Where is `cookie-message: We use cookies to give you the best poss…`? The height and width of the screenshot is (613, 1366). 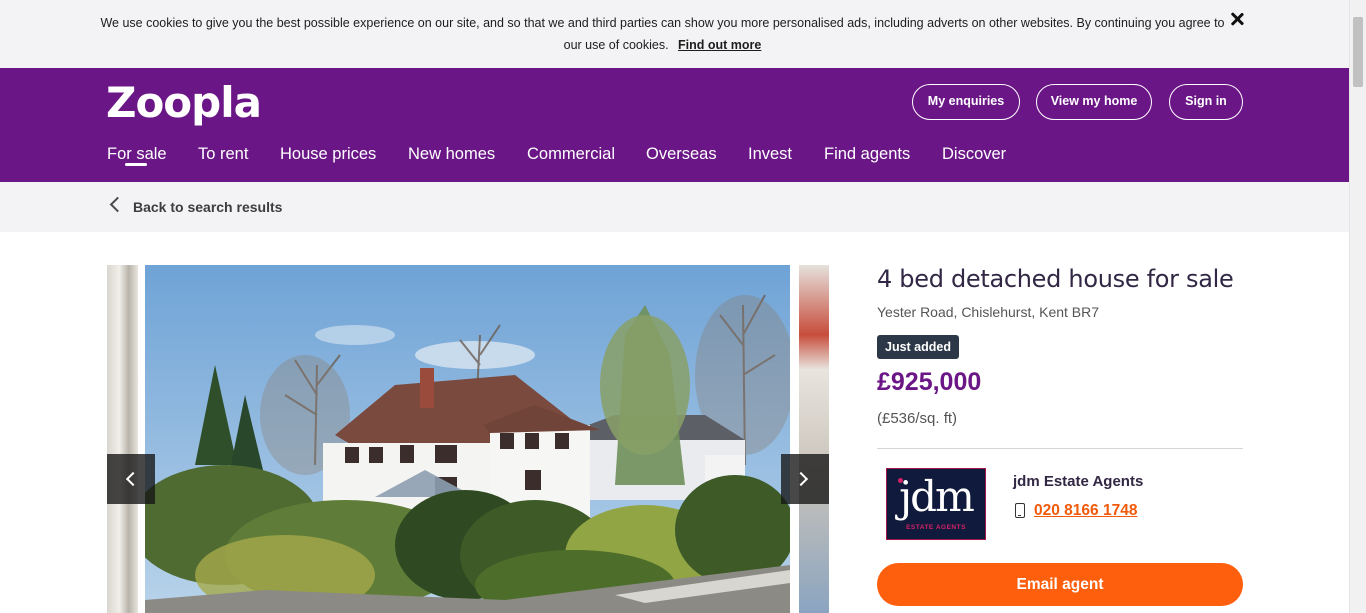 cookie-message: We use cookies to give you the best poss… is located at coordinates (662, 34).